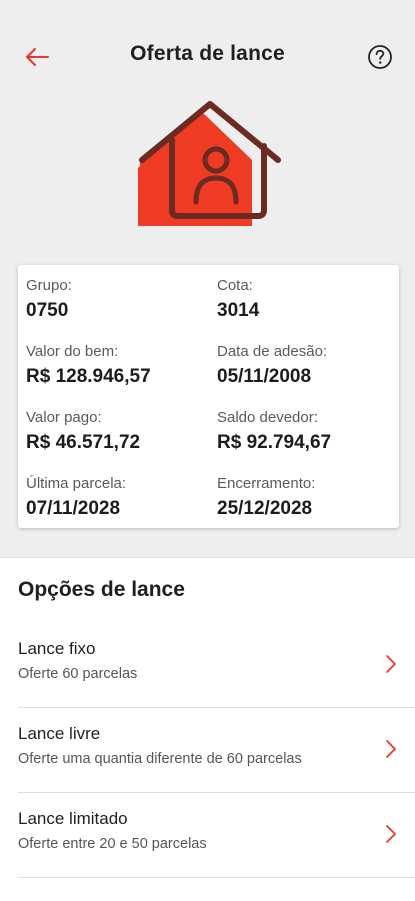 Image resolution: width=415 pixels, height=901 pixels. I want to click on field-encerramento: Encerramento: 25/12/2028, so click(307, 497).